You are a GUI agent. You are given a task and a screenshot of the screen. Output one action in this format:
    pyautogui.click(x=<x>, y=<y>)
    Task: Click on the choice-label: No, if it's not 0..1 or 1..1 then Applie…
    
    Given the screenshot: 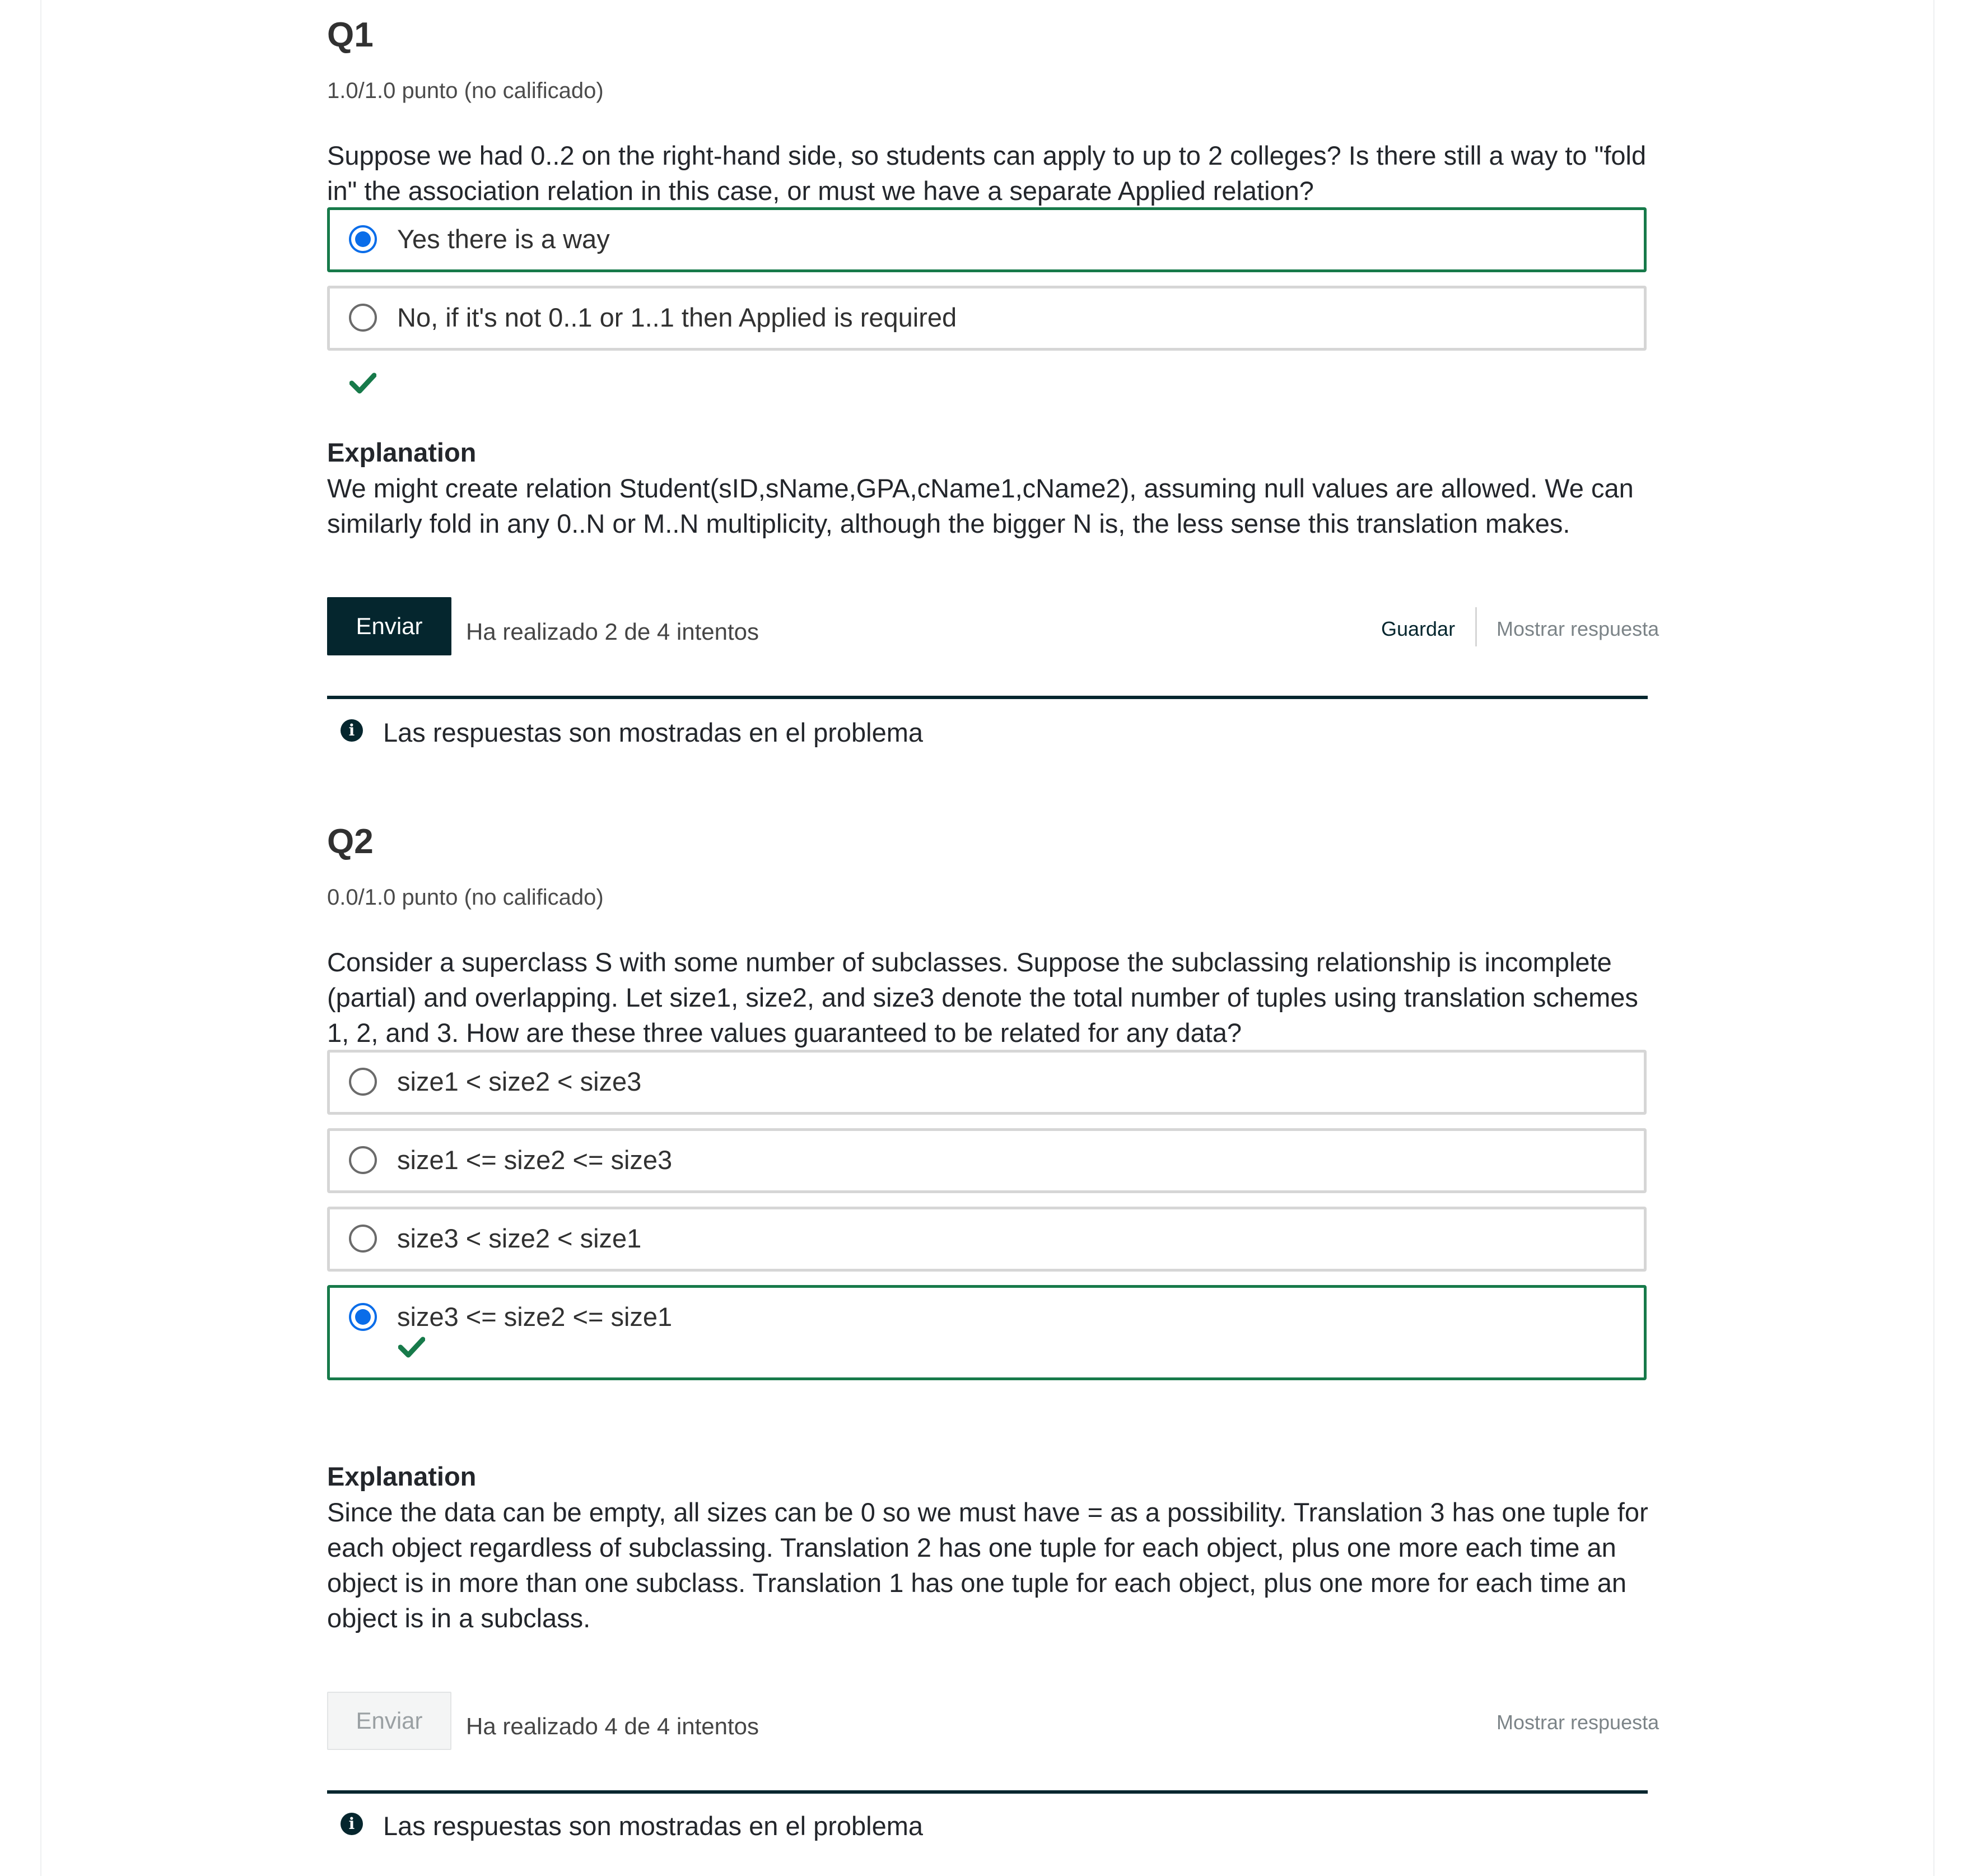 What is the action you would take?
    pyautogui.click(x=677, y=317)
    